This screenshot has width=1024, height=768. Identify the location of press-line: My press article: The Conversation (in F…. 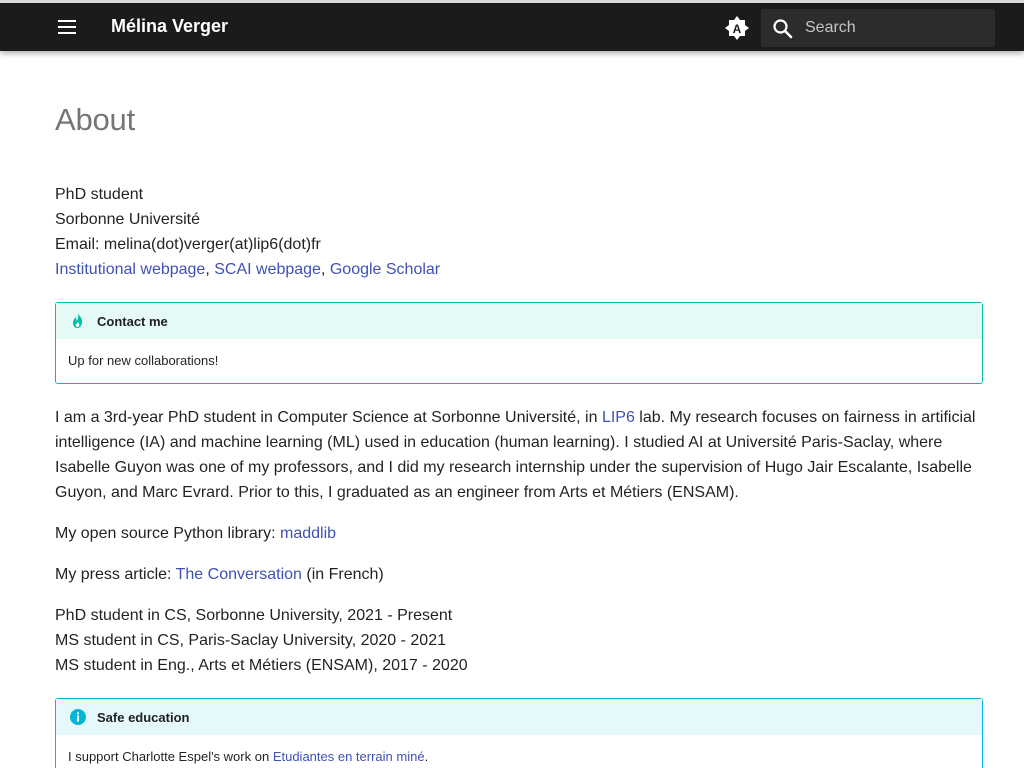
(219, 574).